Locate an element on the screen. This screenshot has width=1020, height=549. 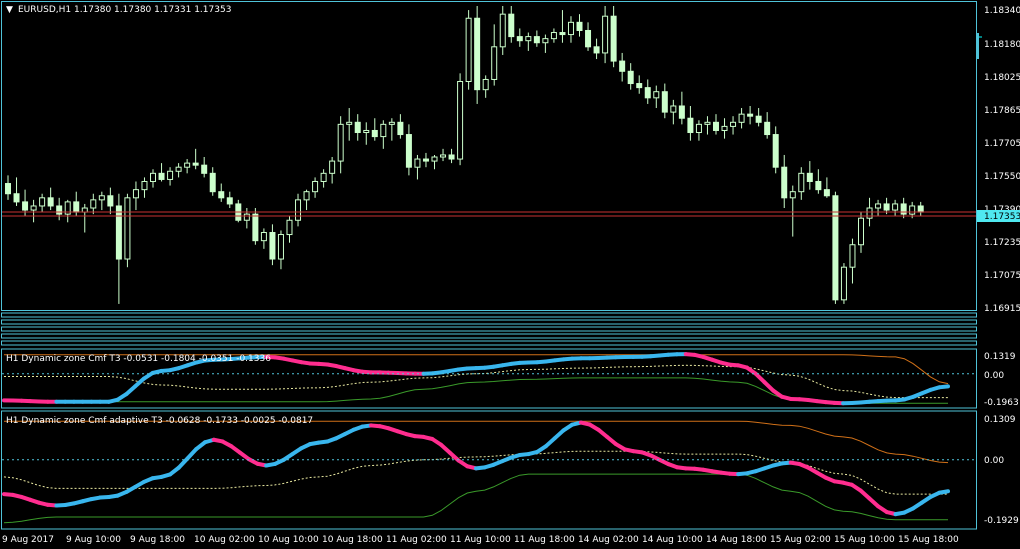
price-tick: 1.18180 is located at coordinates (1002, 45).